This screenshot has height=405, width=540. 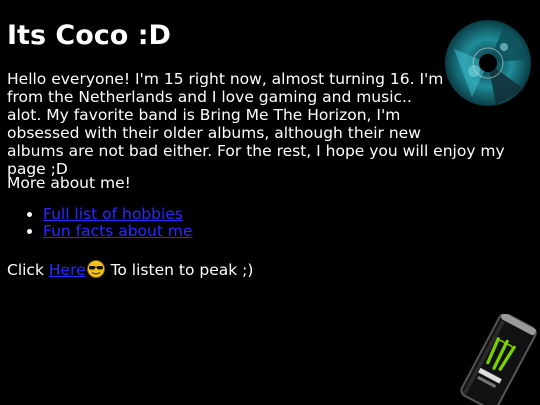 I want to click on hobbies-link: Full list of hobbies, so click(x=113, y=214).